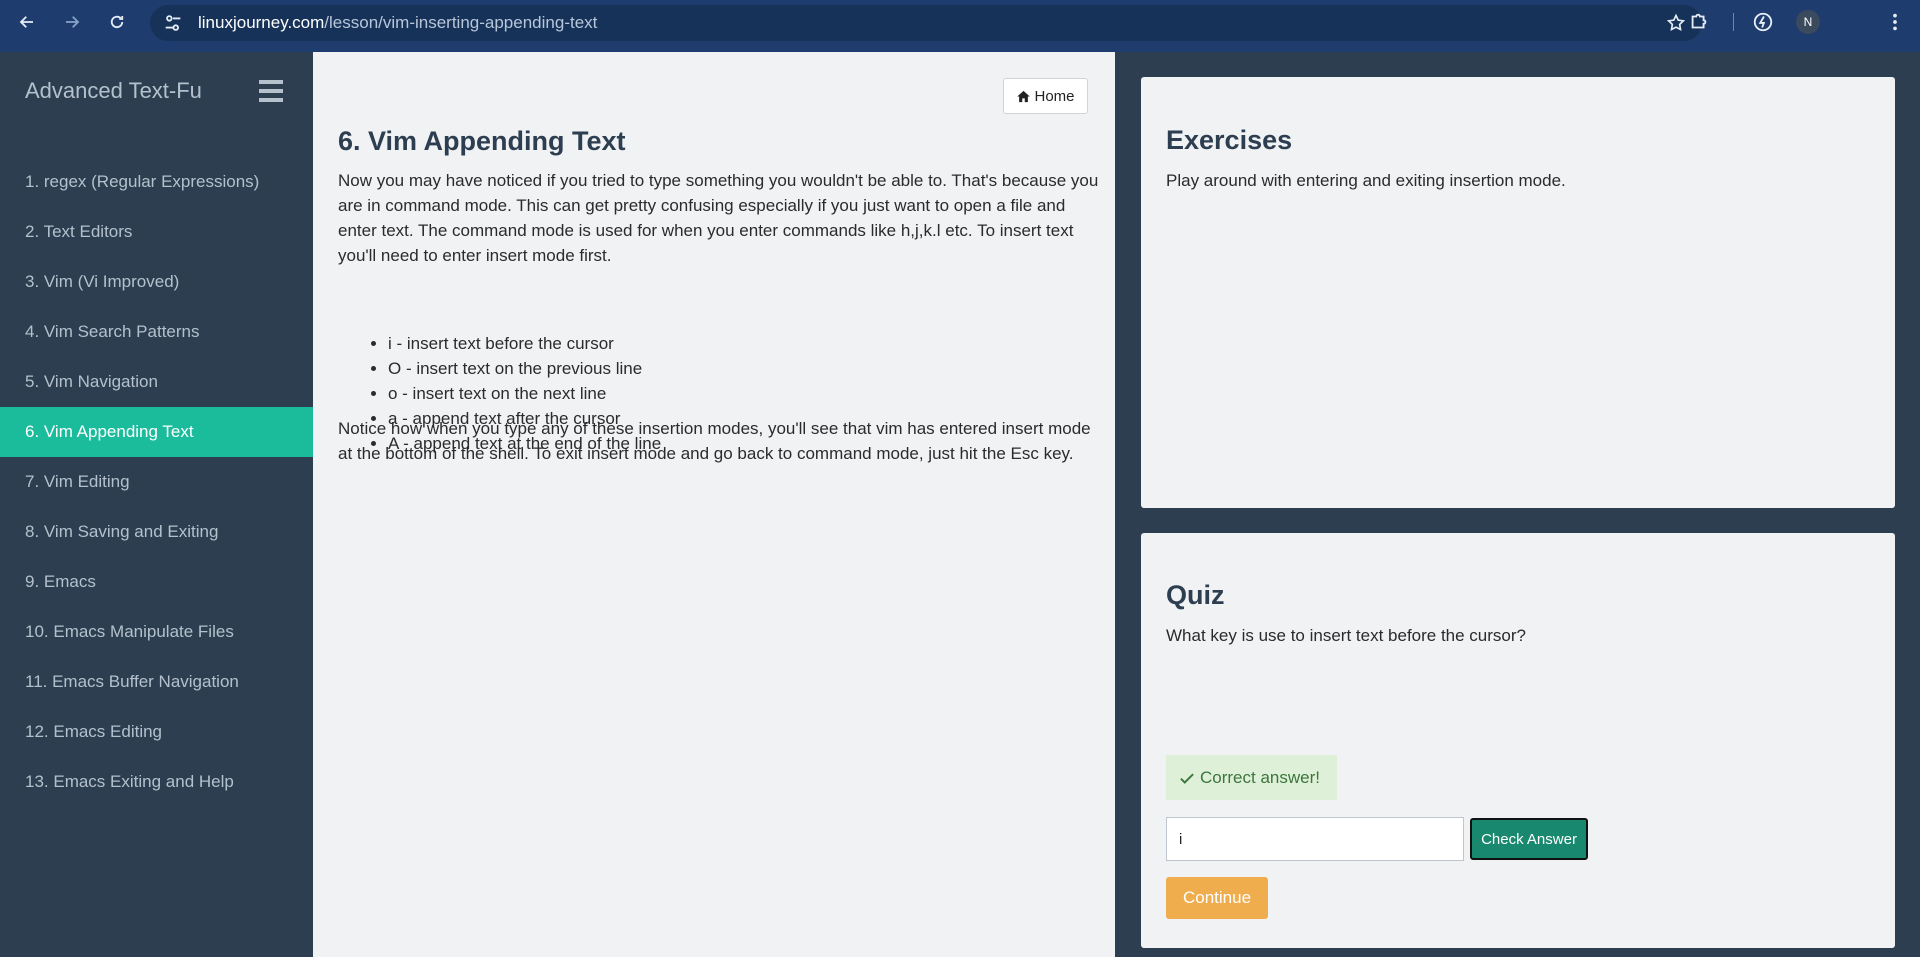  What do you see at coordinates (113, 90) in the screenshot?
I see `sidebar-title: Advanced Text-Fu` at bounding box center [113, 90].